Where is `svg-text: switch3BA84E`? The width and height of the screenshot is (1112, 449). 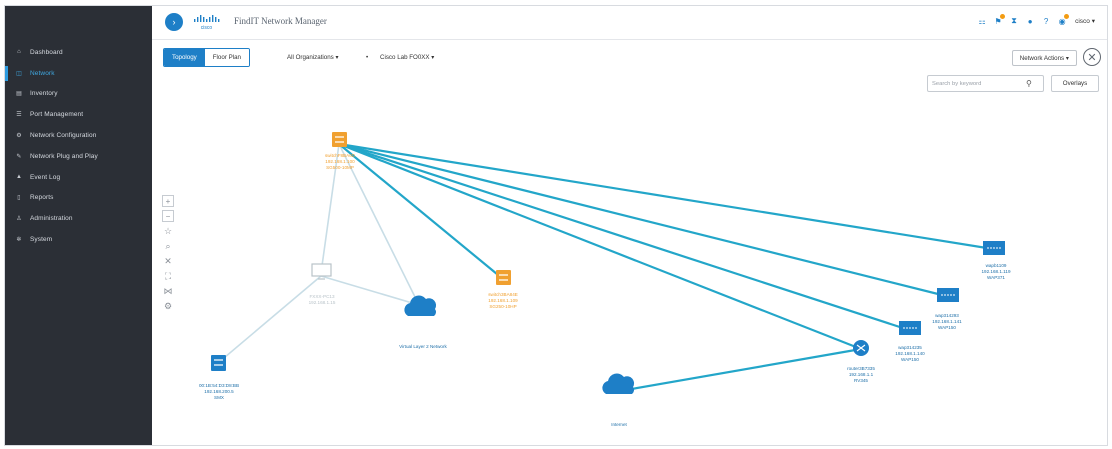
svg-text: switch3BA84E is located at coordinates (503, 294).